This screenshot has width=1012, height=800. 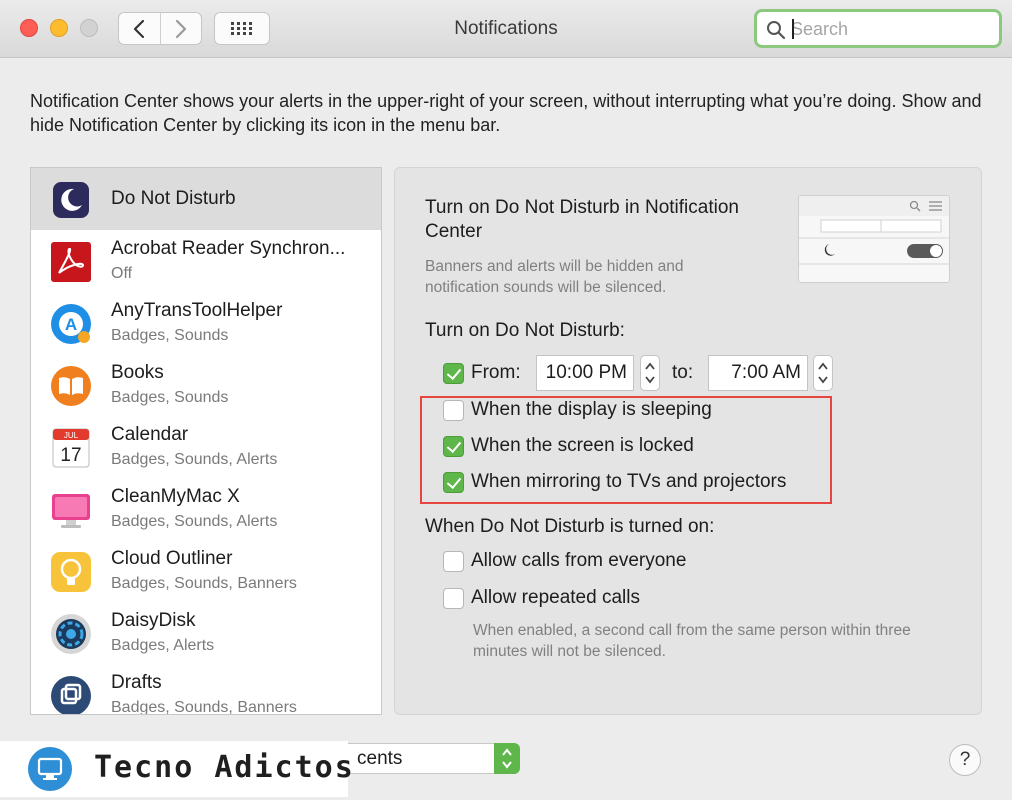 What do you see at coordinates (506, 29) in the screenshot?
I see `title-bar: Notifications` at bounding box center [506, 29].